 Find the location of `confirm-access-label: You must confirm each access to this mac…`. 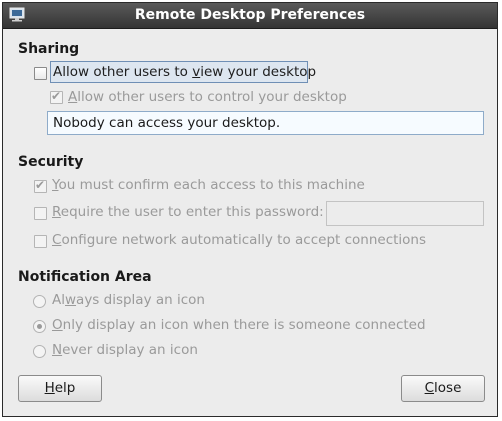

confirm-access-label: You must confirm each access to this mac… is located at coordinates (208, 185).